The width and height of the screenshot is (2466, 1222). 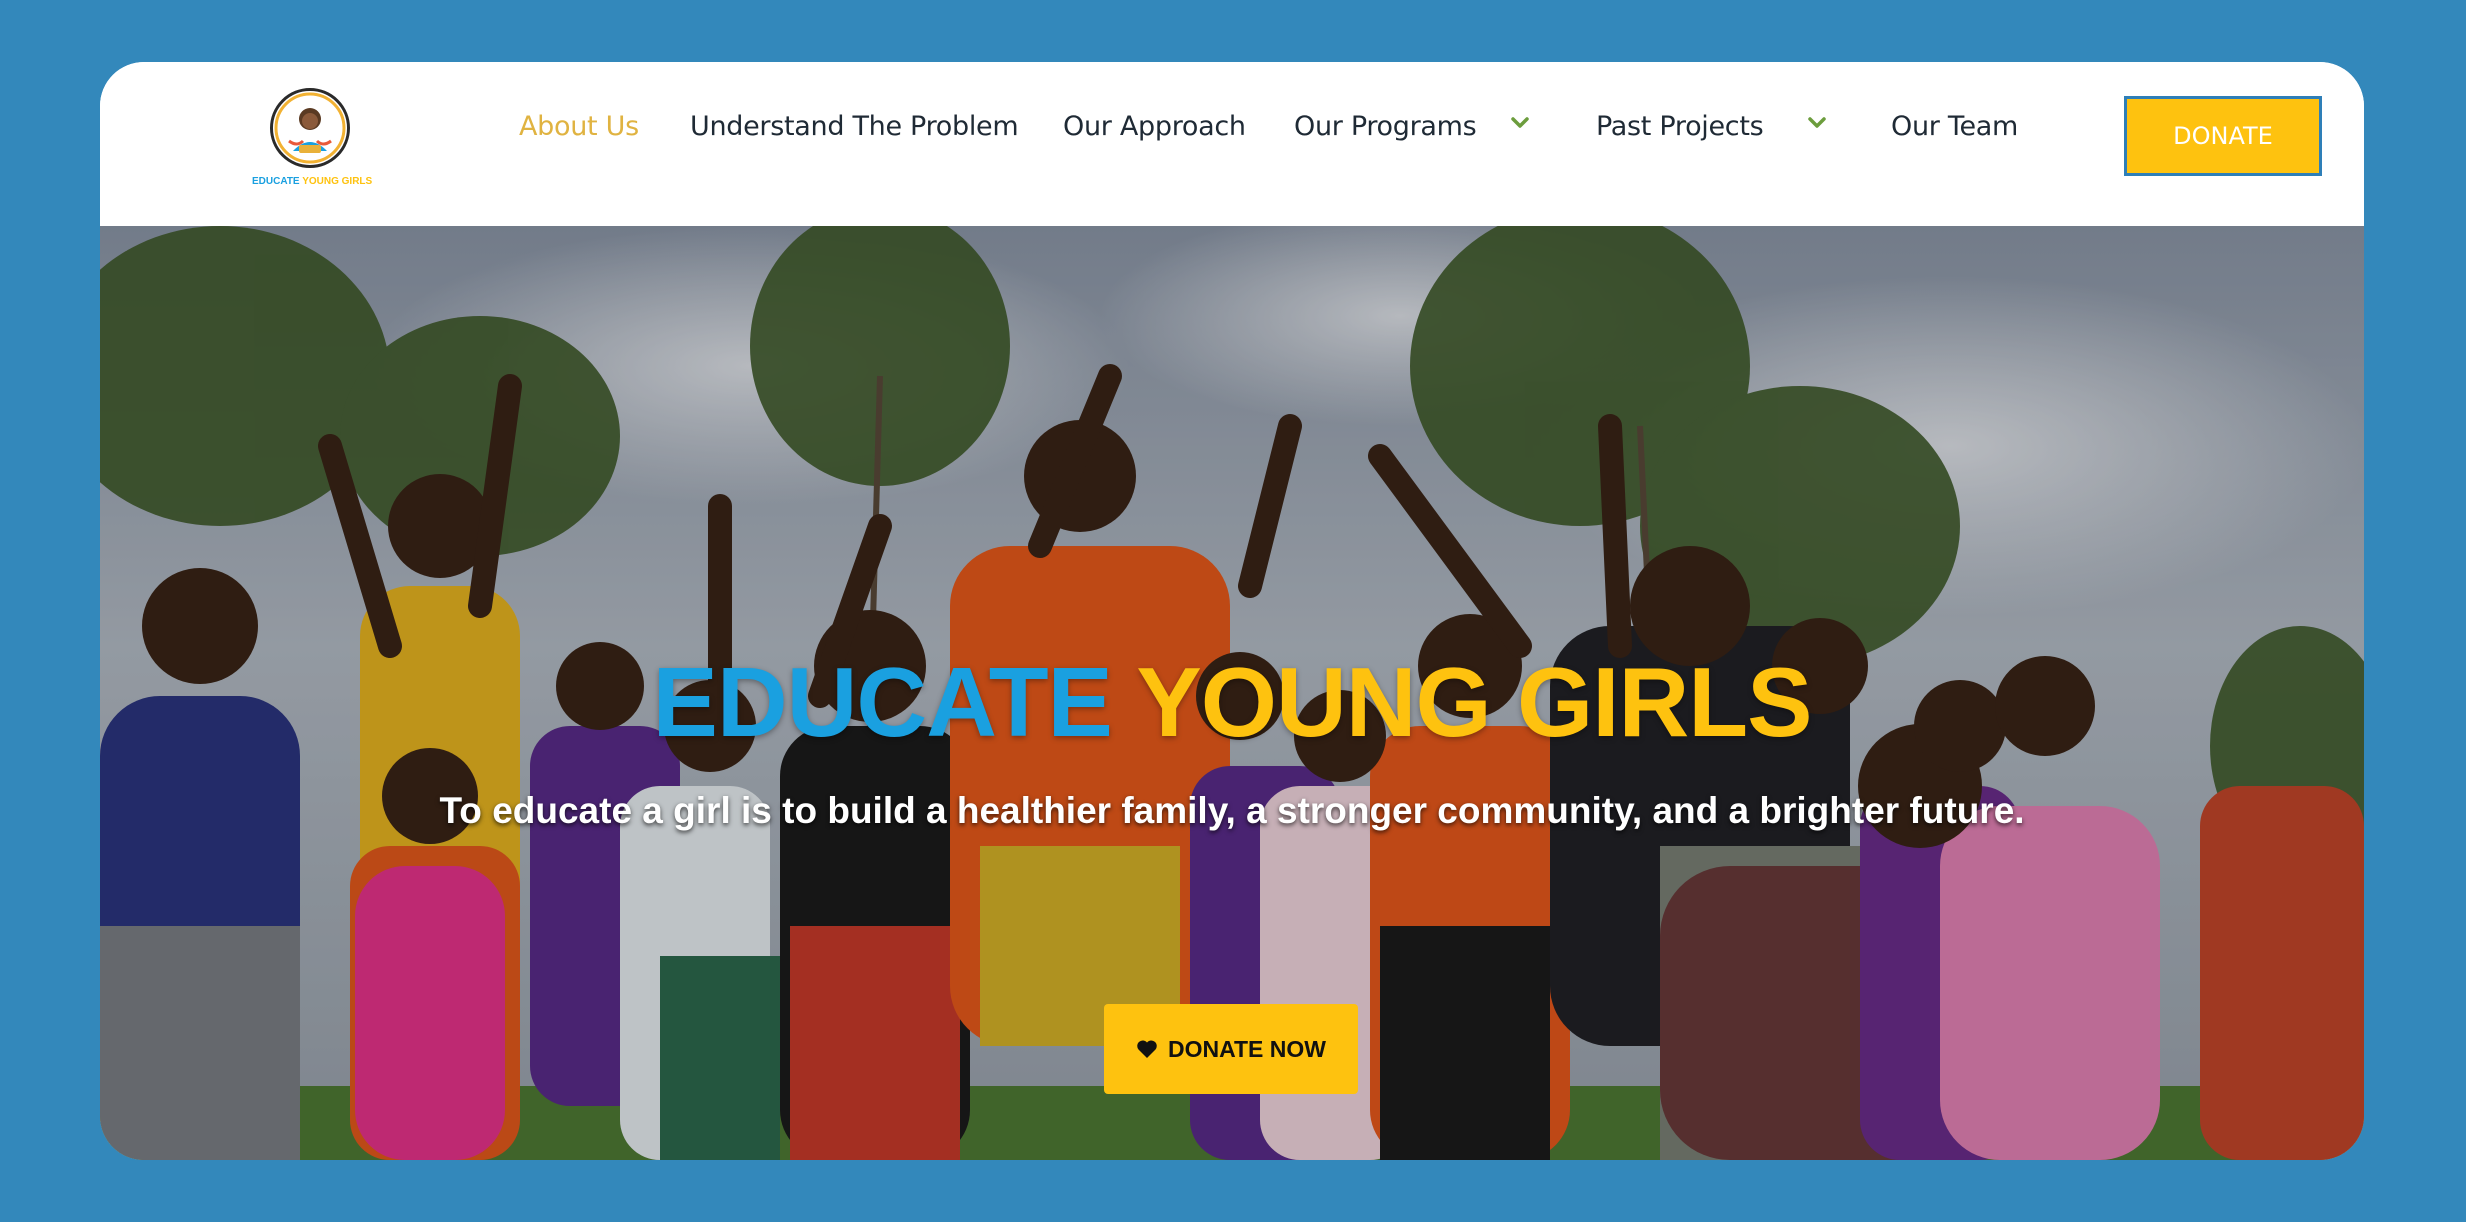 I want to click on hero-title: EDUCATE YOUNG GIRLS, so click(x=1232, y=702).